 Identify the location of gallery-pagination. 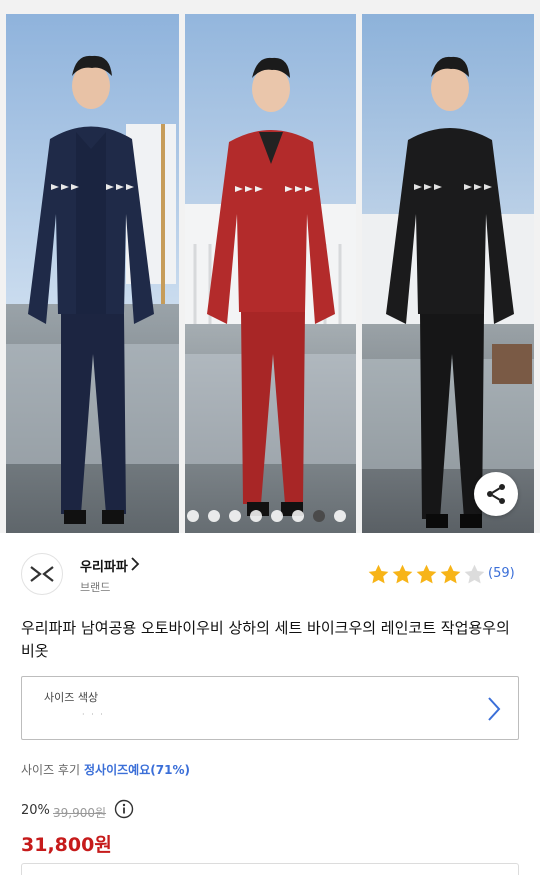
(266, 516).